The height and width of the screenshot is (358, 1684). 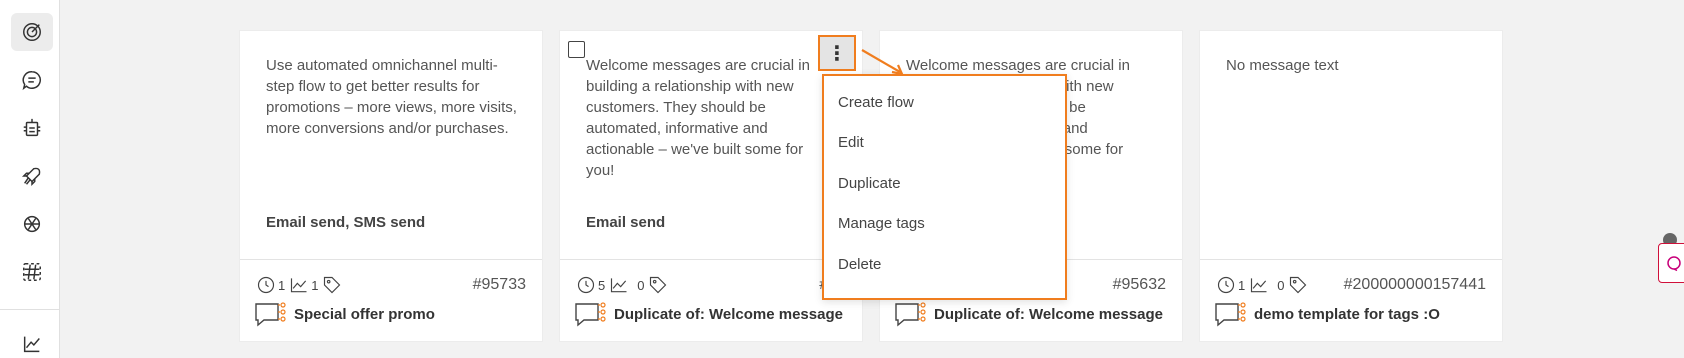 I want to click on hashtag-icon, so click(x=32, y=272).